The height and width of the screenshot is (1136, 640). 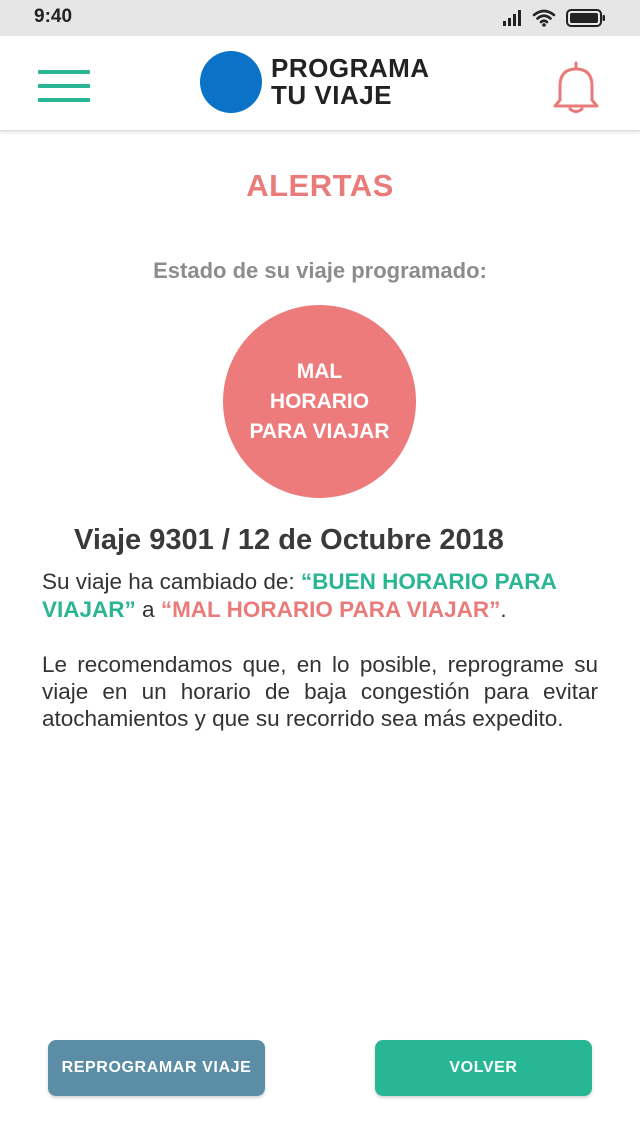 I want to click on trip-heading: Viaje 9301 / 12 de Octubre 2018, so click(x=289, y=540).